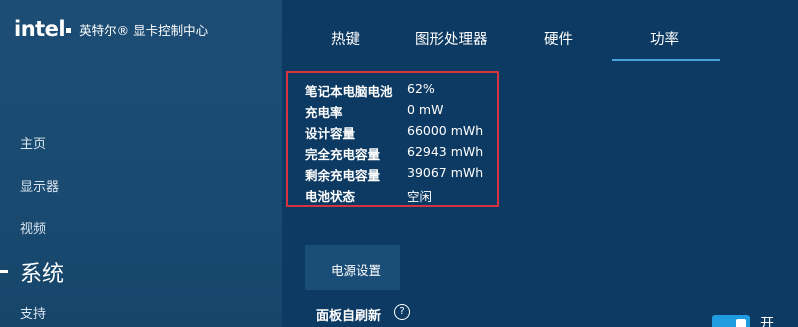 Image resolution: width=798 pixels, height=327 pixels. What do you see at coordinates (356, 270) in the screenshot?
I see `section-tab-label: 电源设置` at bounding box center [356, 270].